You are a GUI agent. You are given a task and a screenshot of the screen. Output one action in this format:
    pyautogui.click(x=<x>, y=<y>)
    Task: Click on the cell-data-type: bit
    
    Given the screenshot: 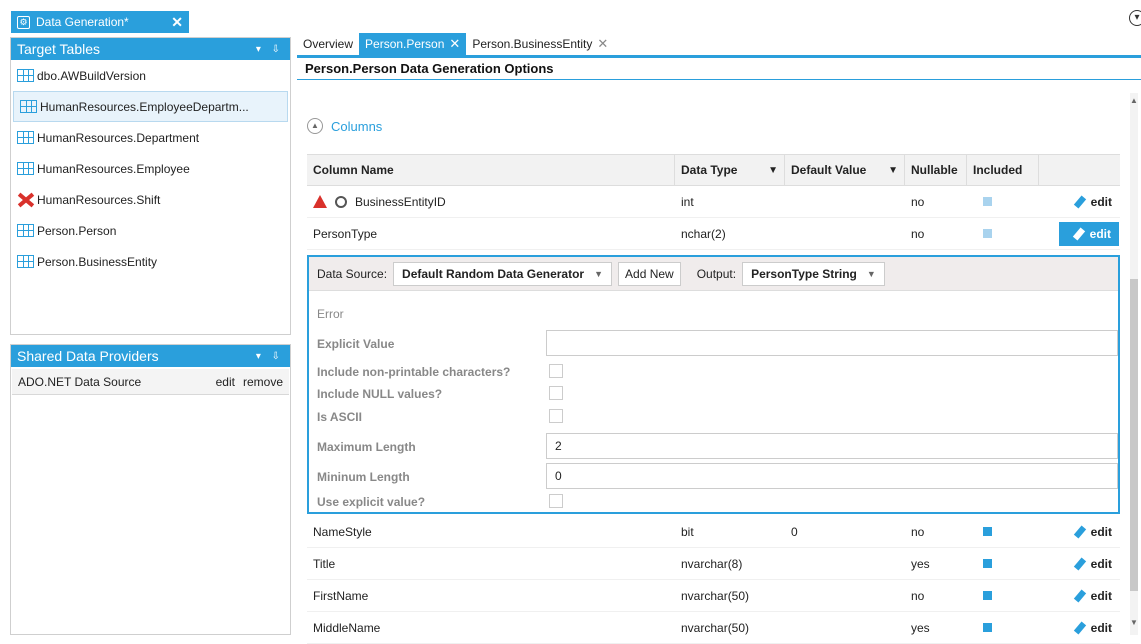 What is the action you would take?
    pyautogui.click(x=687, y=531)
    